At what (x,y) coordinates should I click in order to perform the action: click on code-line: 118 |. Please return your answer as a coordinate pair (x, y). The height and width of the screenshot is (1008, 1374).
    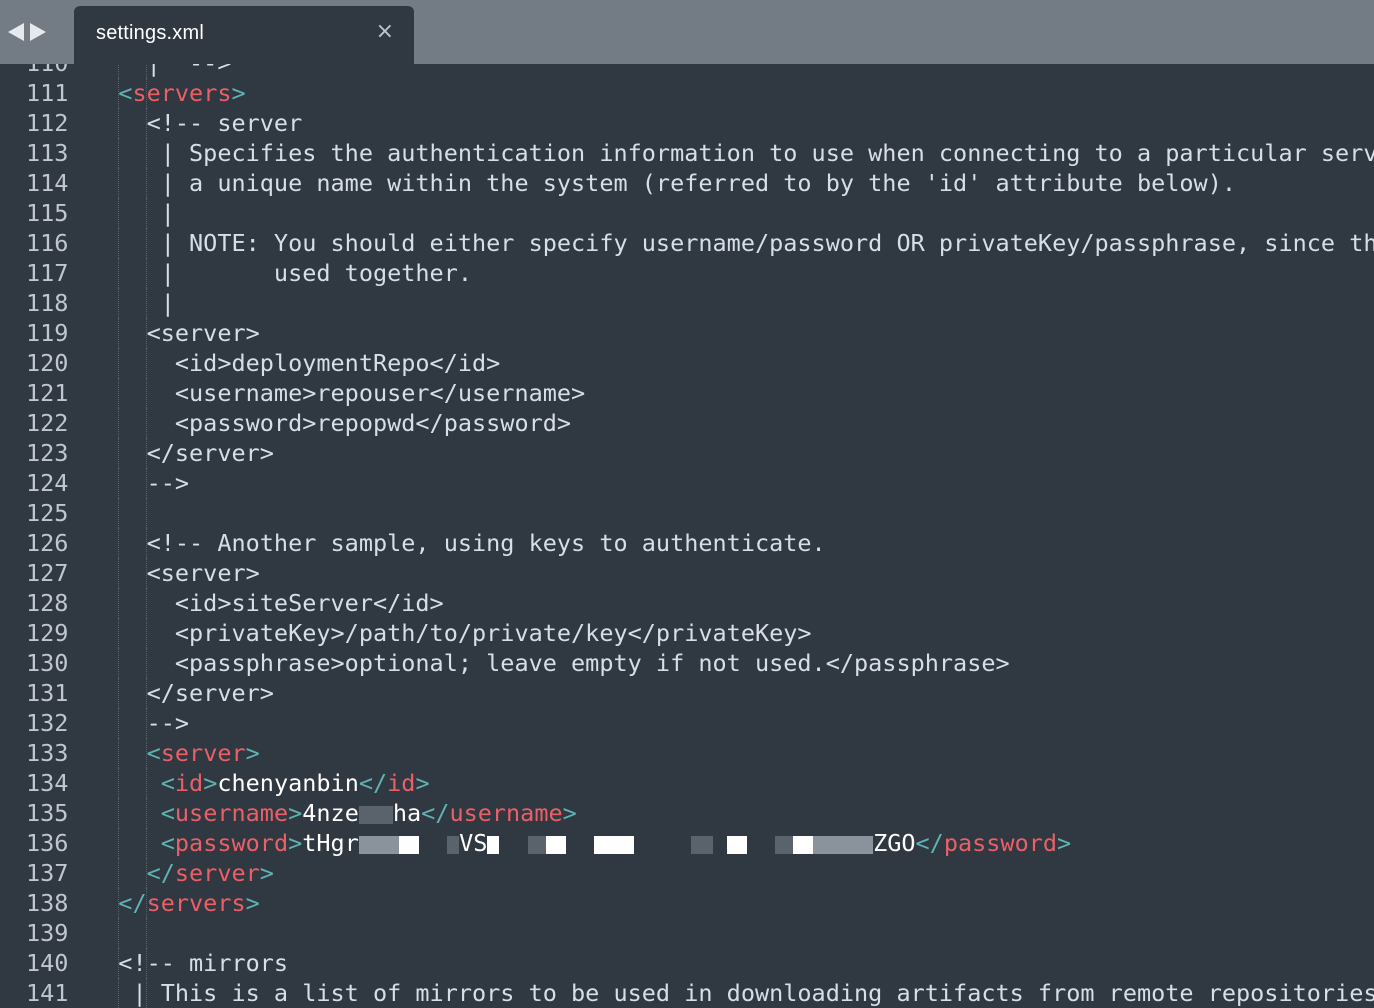
    Looking at the image, I should click on (687, 303).